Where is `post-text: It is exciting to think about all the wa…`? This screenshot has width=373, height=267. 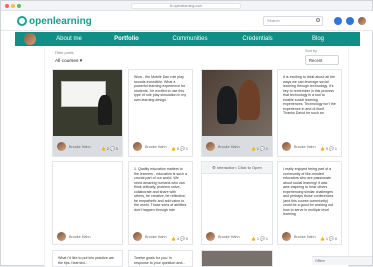
post-text: It is exciting to think about all the wa… is located at coordinates (309, 95).